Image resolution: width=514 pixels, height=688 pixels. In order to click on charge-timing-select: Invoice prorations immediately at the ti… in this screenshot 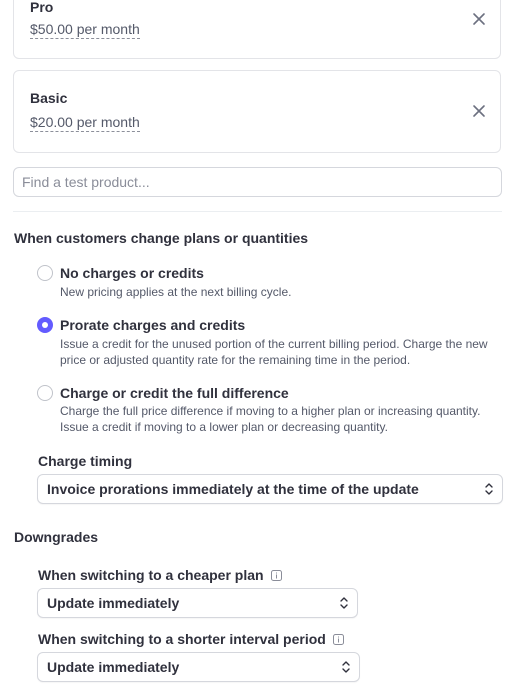, I will do `click(270, 489)`.